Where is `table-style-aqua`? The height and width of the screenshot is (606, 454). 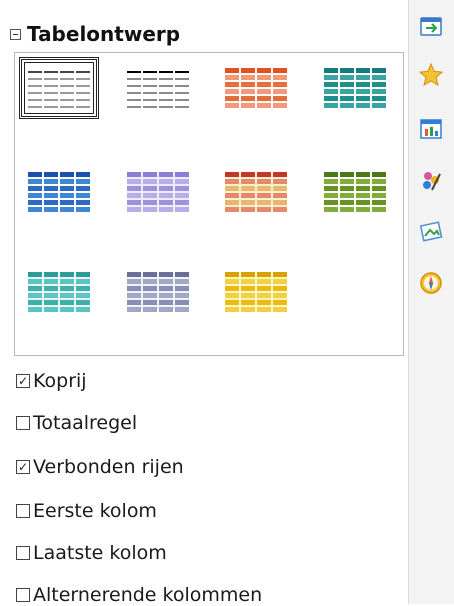
table-style-aqua is located at coordinates (59, 292).